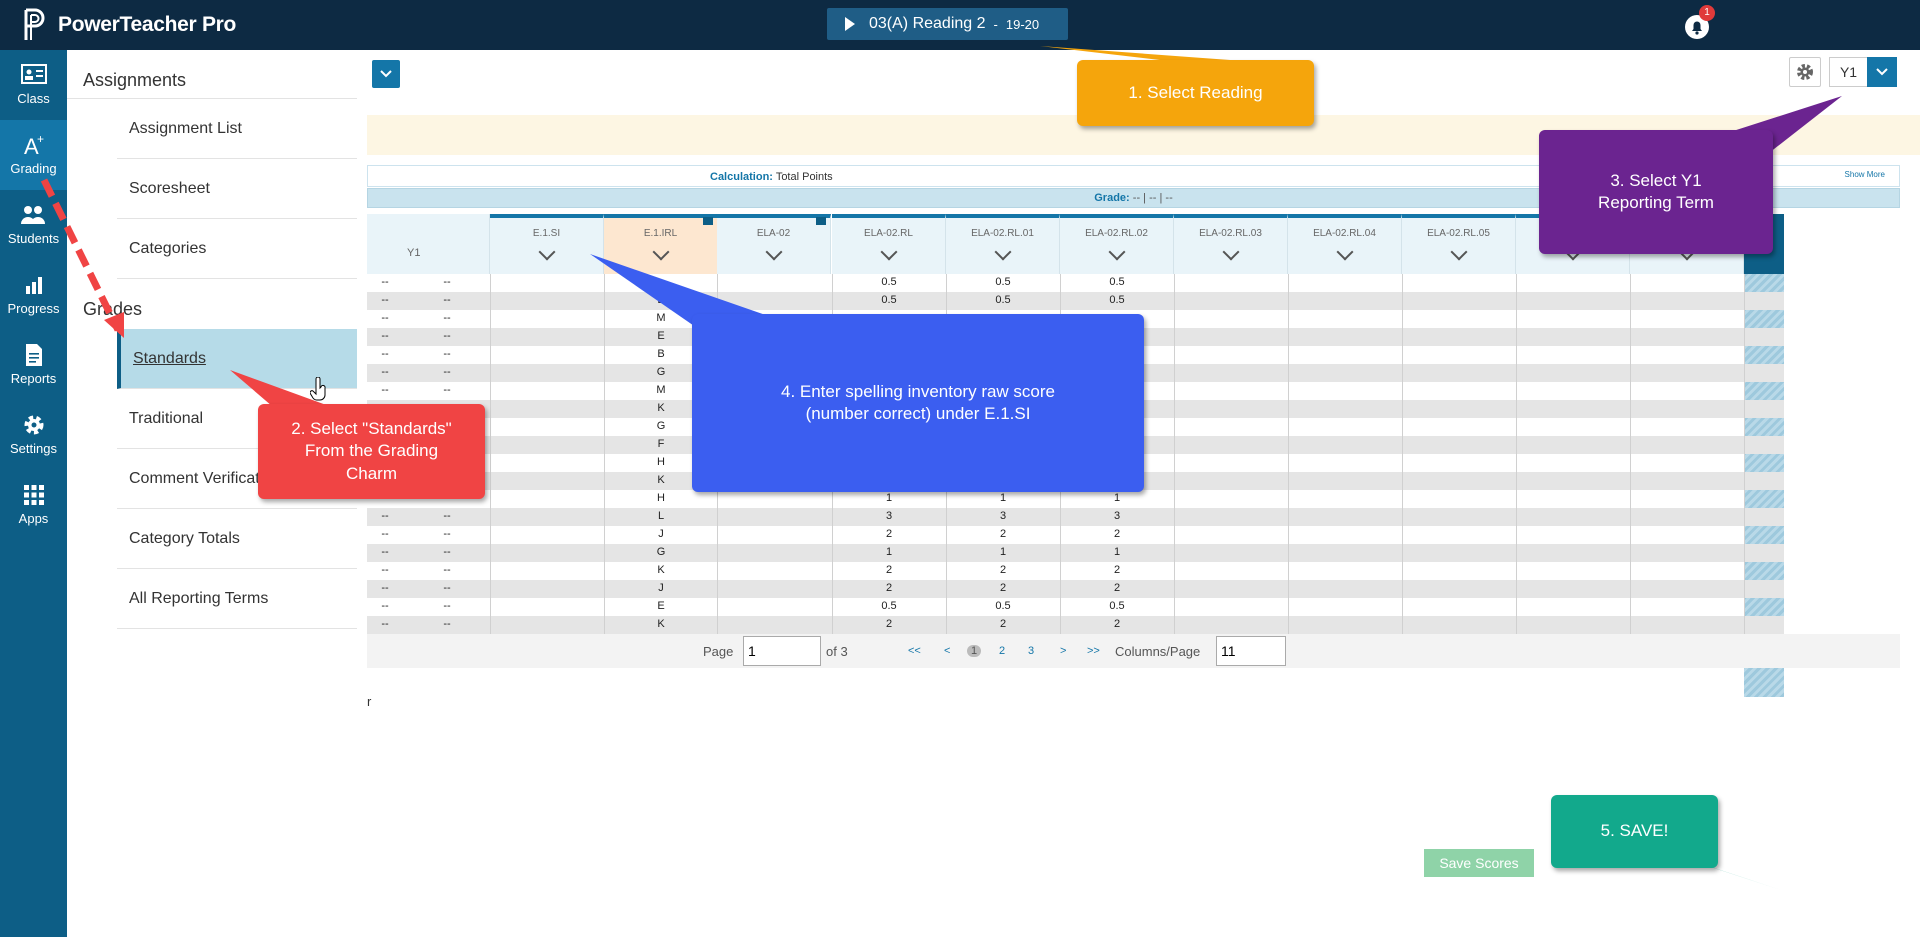  I want to click on grid-column-header: ELA-02.RL.05, so click(1459, 244).